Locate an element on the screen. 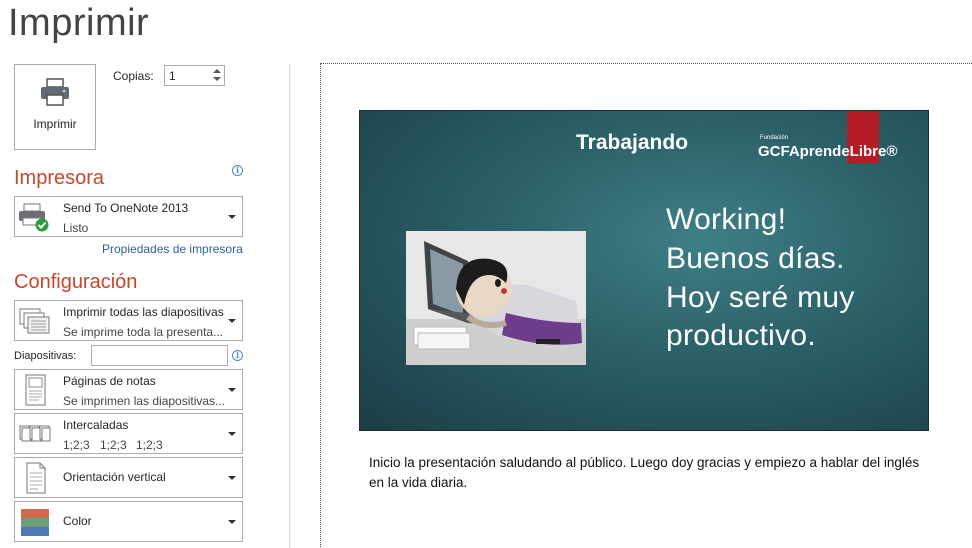 This screenshot has height=548, width=972. printer-icon is located at coordinates (55, 92).